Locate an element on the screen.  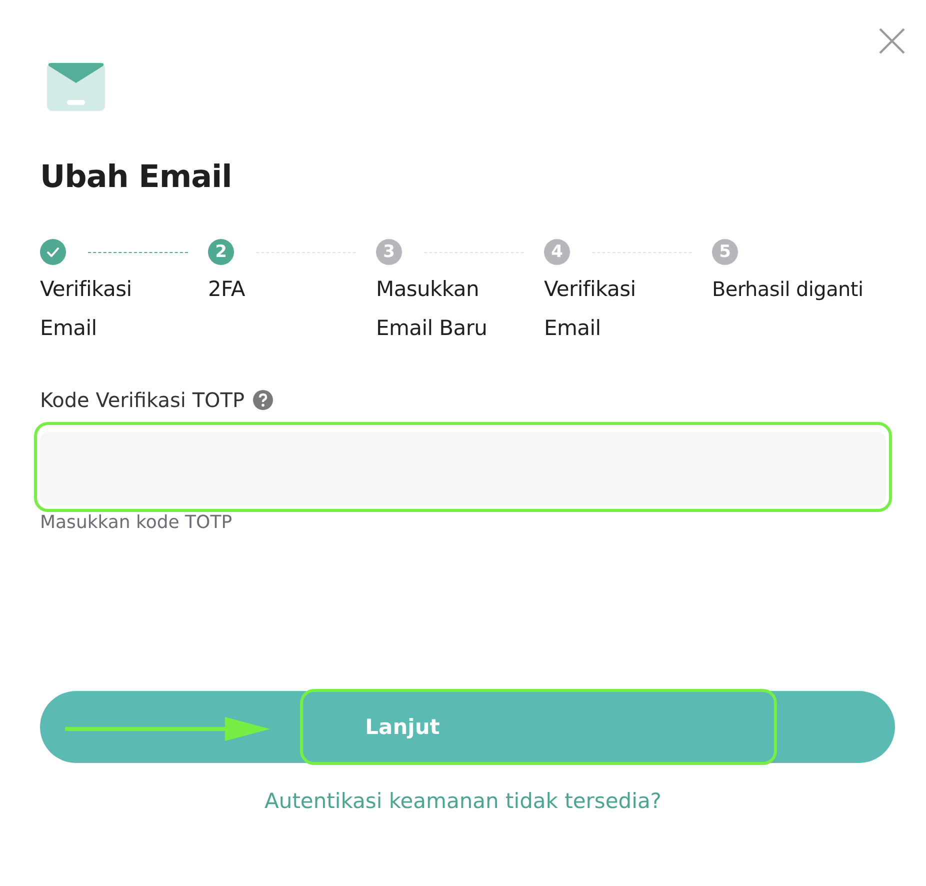
check-icon is located at coordinates (53, 252).